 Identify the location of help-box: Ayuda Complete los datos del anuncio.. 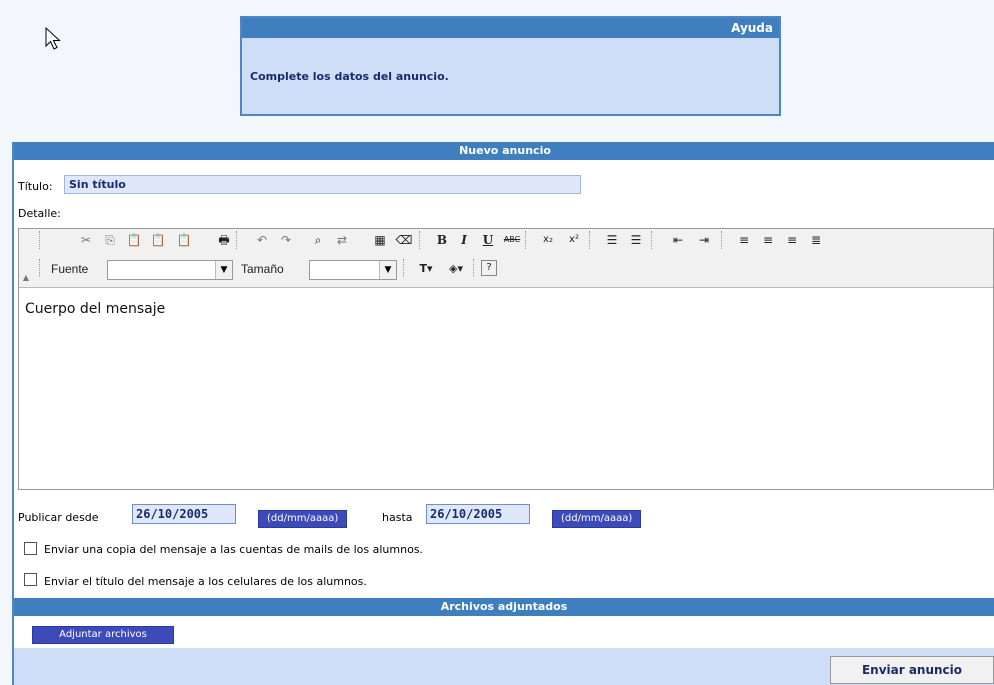
(510, 66).